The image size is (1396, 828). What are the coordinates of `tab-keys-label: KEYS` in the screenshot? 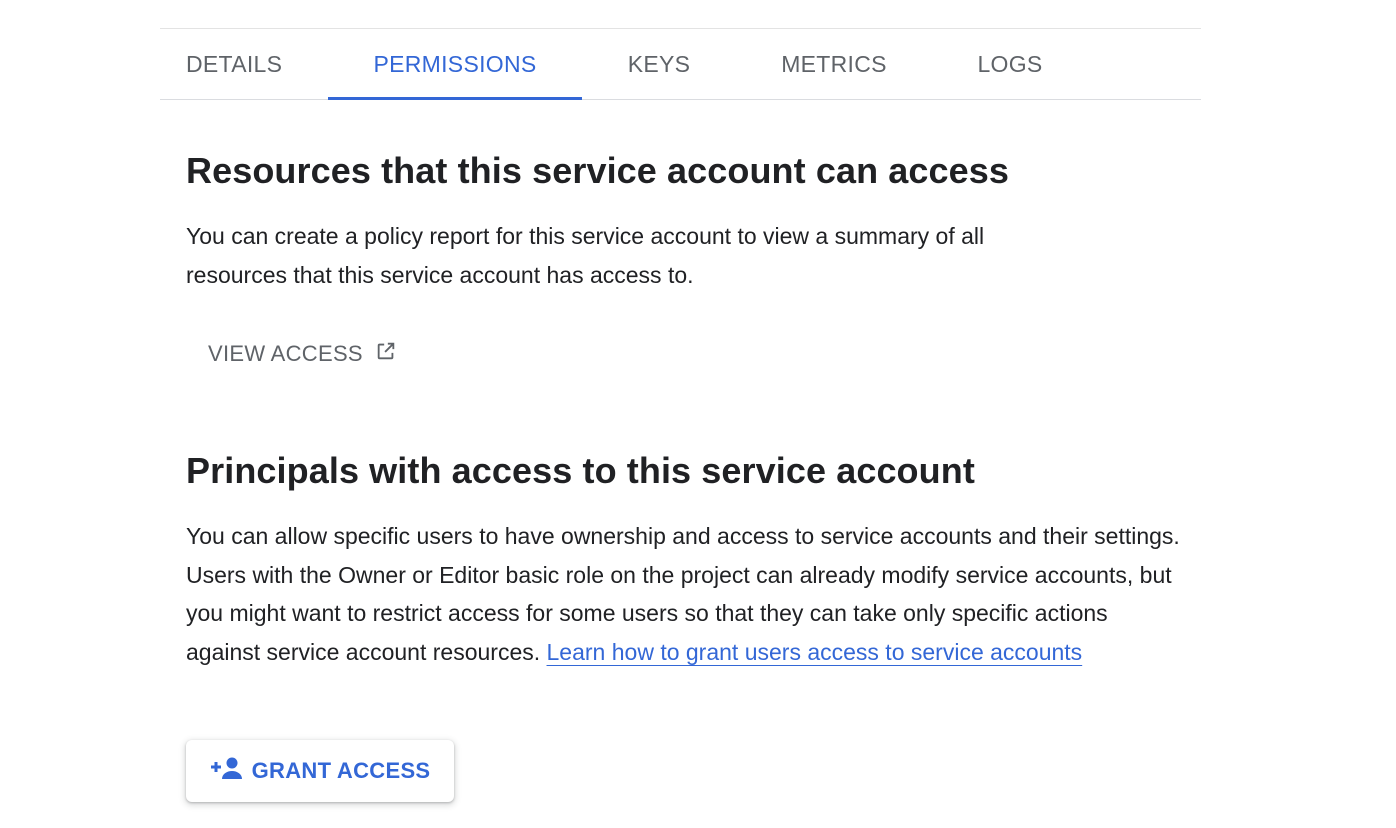 It's located at (659, 63).